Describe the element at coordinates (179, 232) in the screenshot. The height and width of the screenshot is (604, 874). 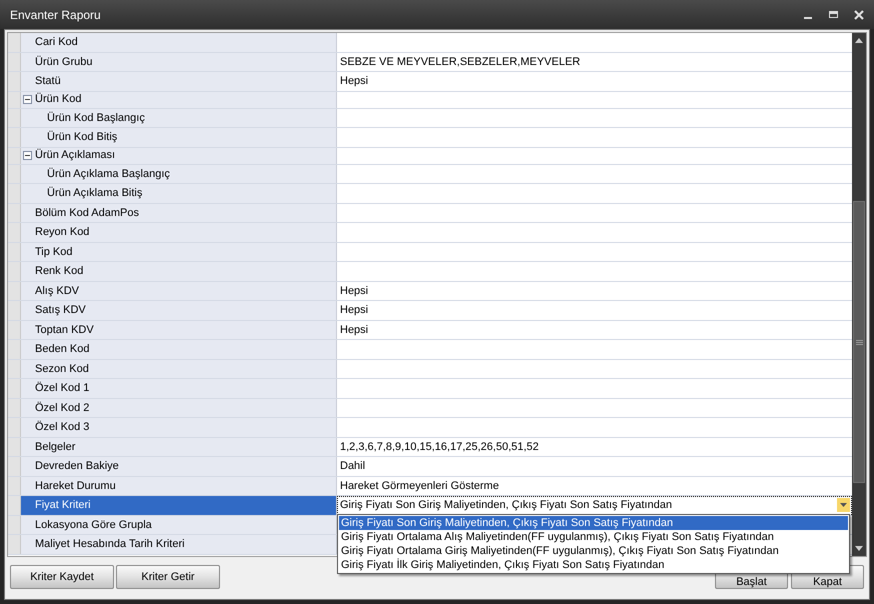
I see `property-label: Reyon Kod` at that location.